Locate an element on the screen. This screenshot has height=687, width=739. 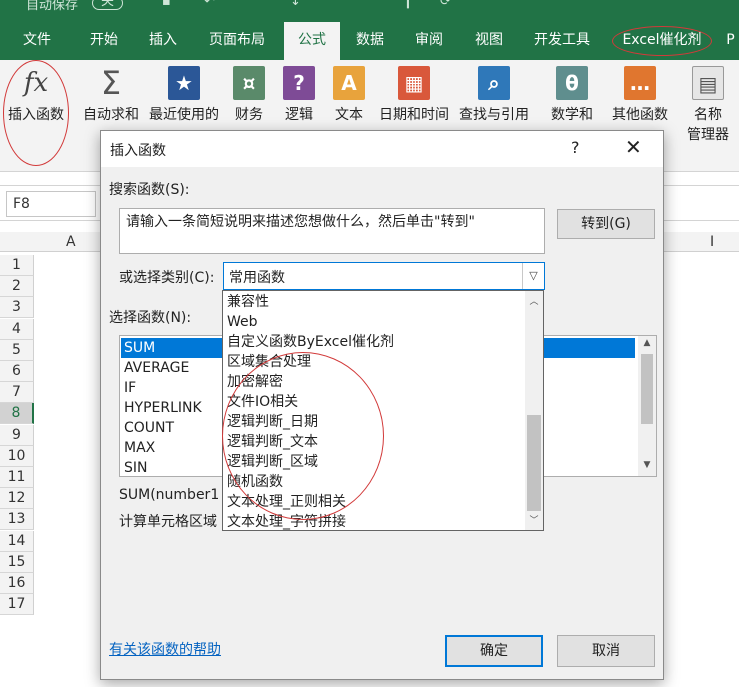
sigma-icon: Σ is located at coordinates (111, 83).